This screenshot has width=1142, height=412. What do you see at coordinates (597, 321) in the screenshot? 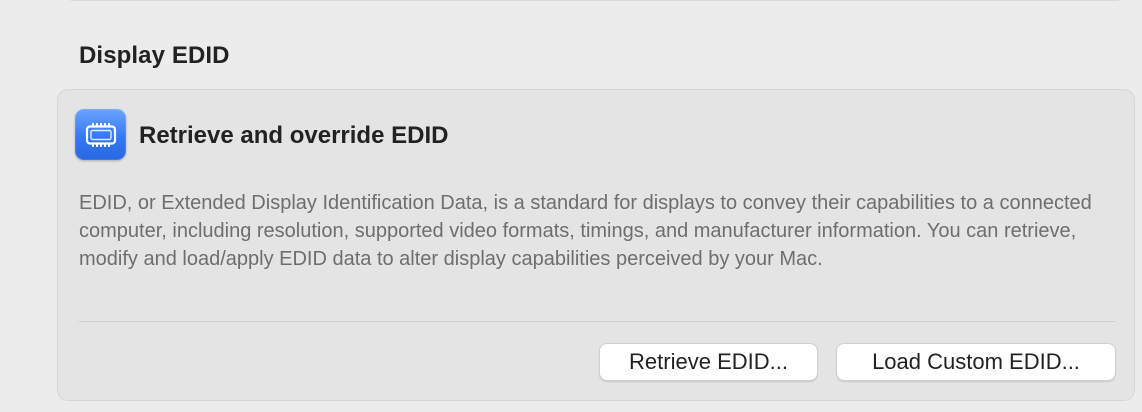
I see `divider` at bounding box center [597, 321].